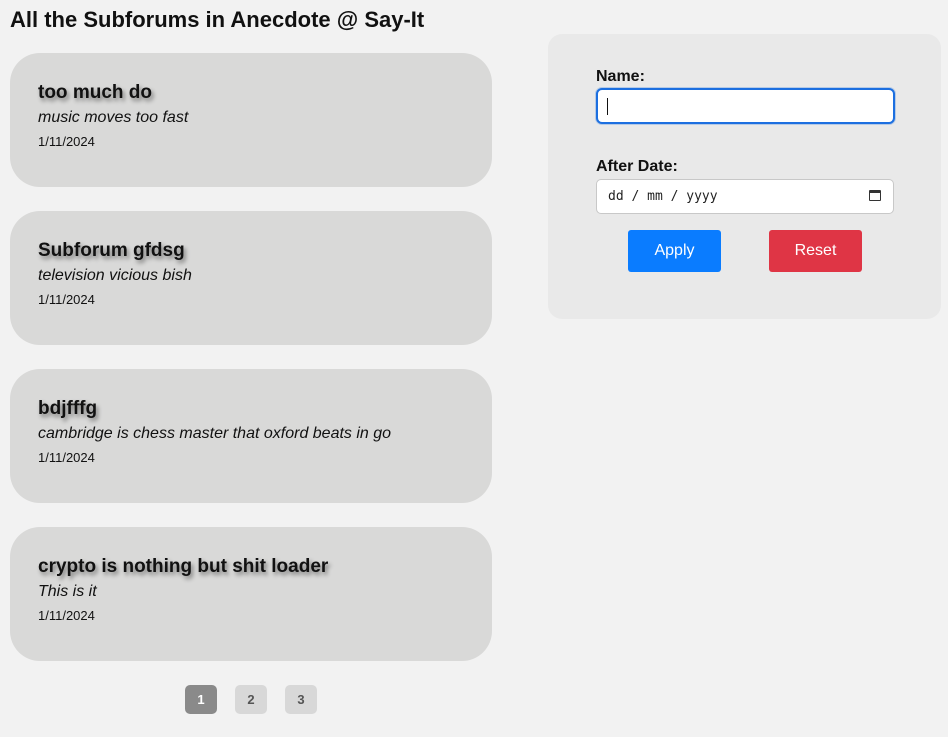 The width and height of the screenshot is (948, 737). Describe the element at coordinates (637, 166) in the screenshot. I see `after-date-label: After Date:` at that location.